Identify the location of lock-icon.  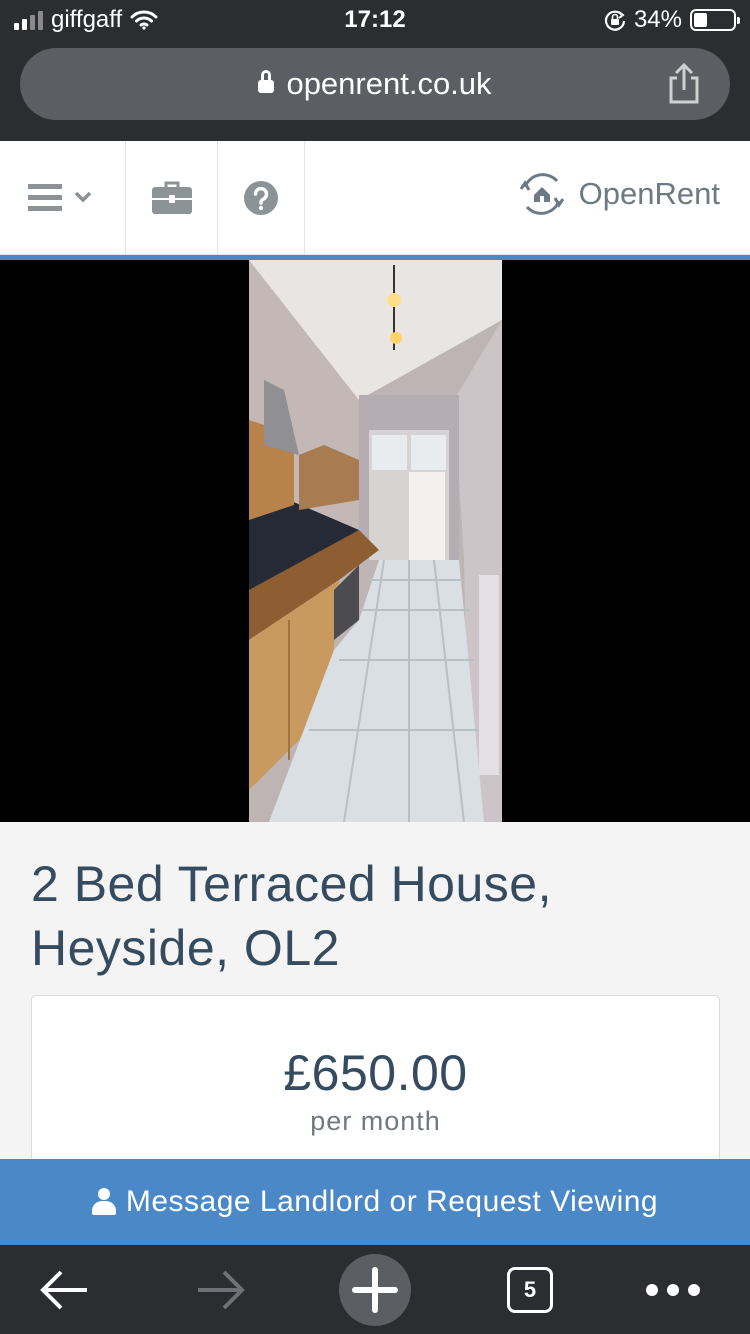
(266, 82).